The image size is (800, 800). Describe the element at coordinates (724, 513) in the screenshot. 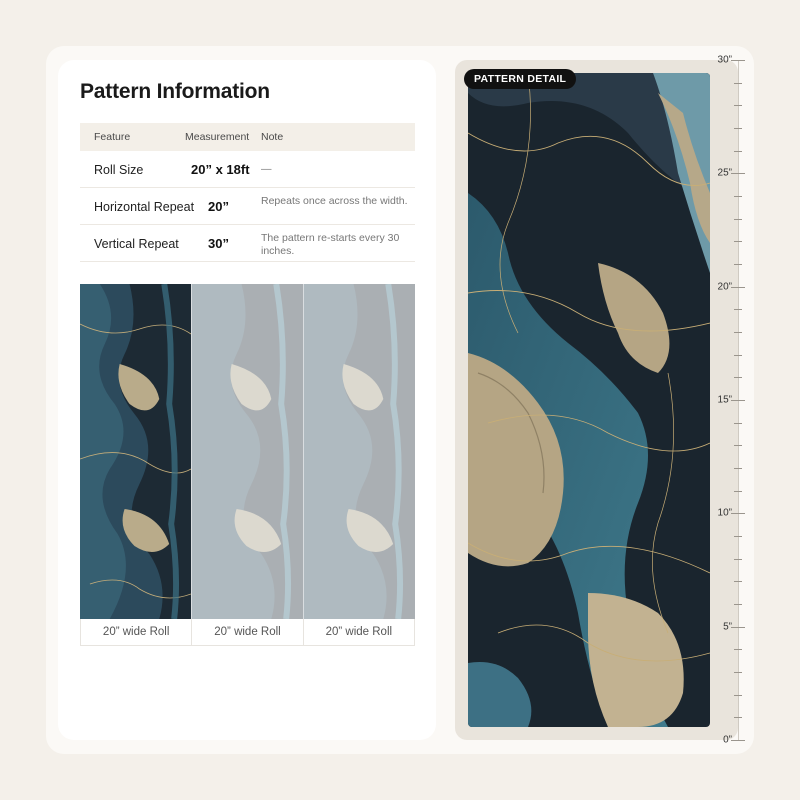

I see `ruler-label: 10”` at that location.